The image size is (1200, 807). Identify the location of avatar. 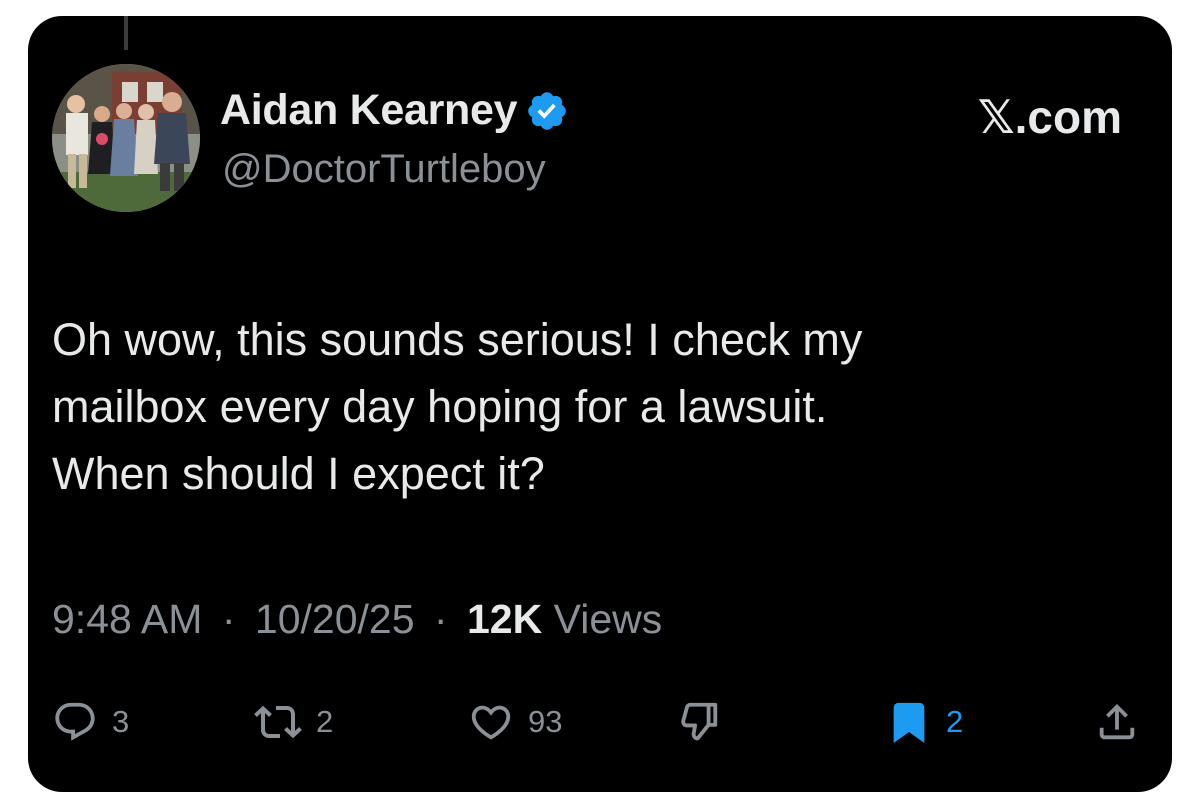
(126, 138).